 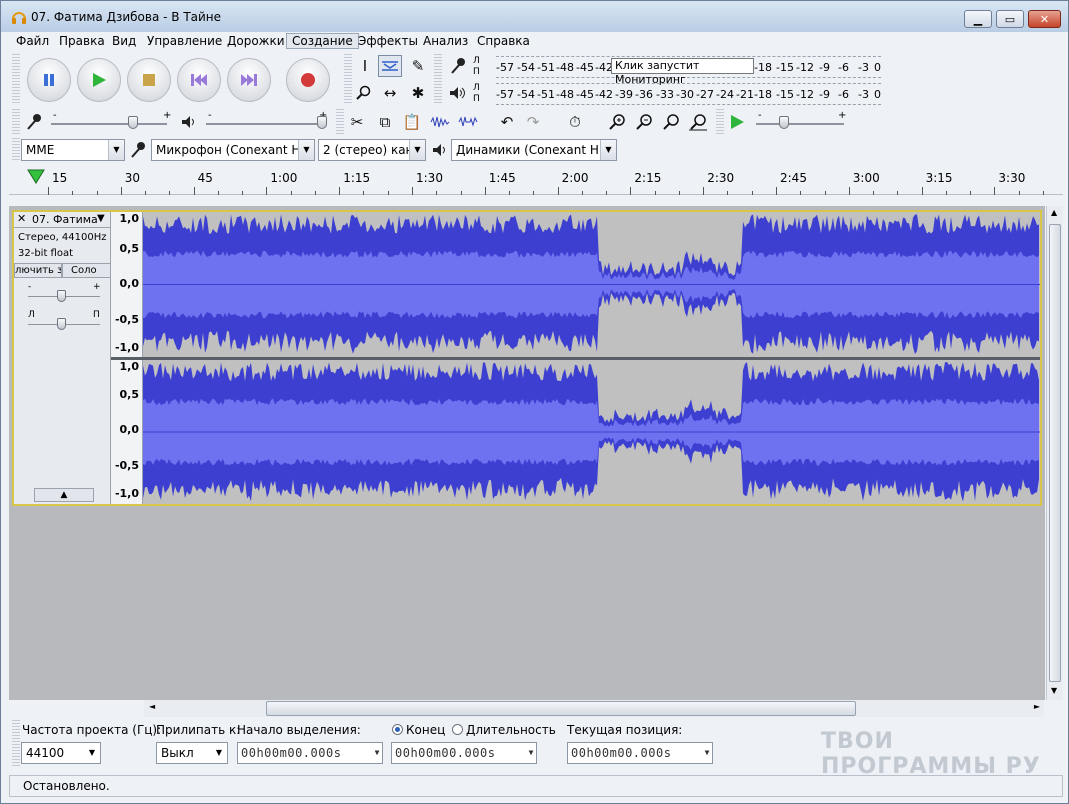 I want to click on stop-button, so click(x=149, y=80).